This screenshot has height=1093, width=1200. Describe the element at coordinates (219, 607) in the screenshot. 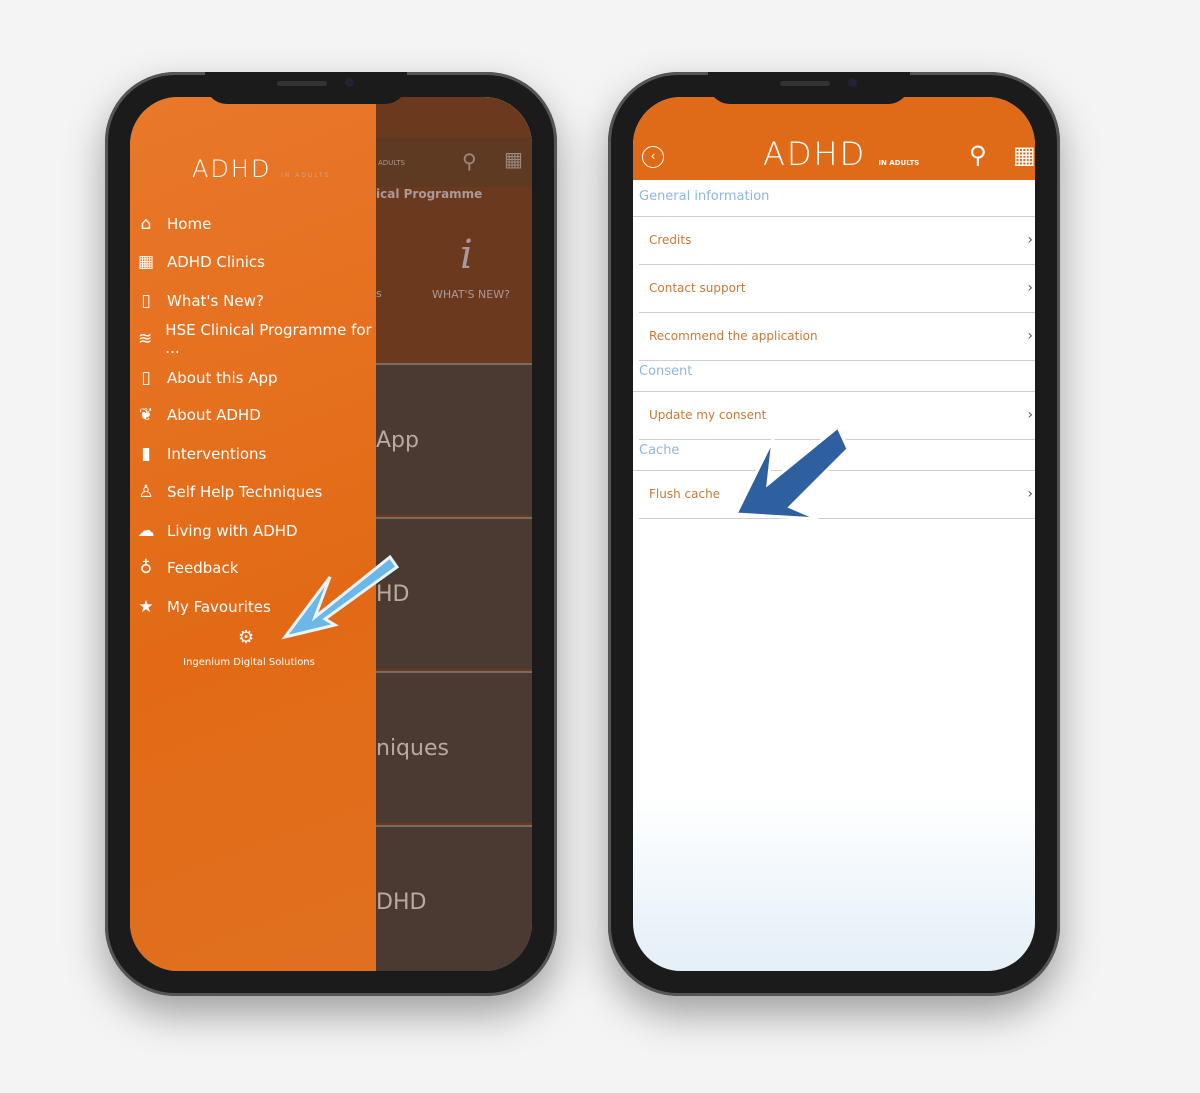

I see `menu-item-label: My Favourites` at that location.